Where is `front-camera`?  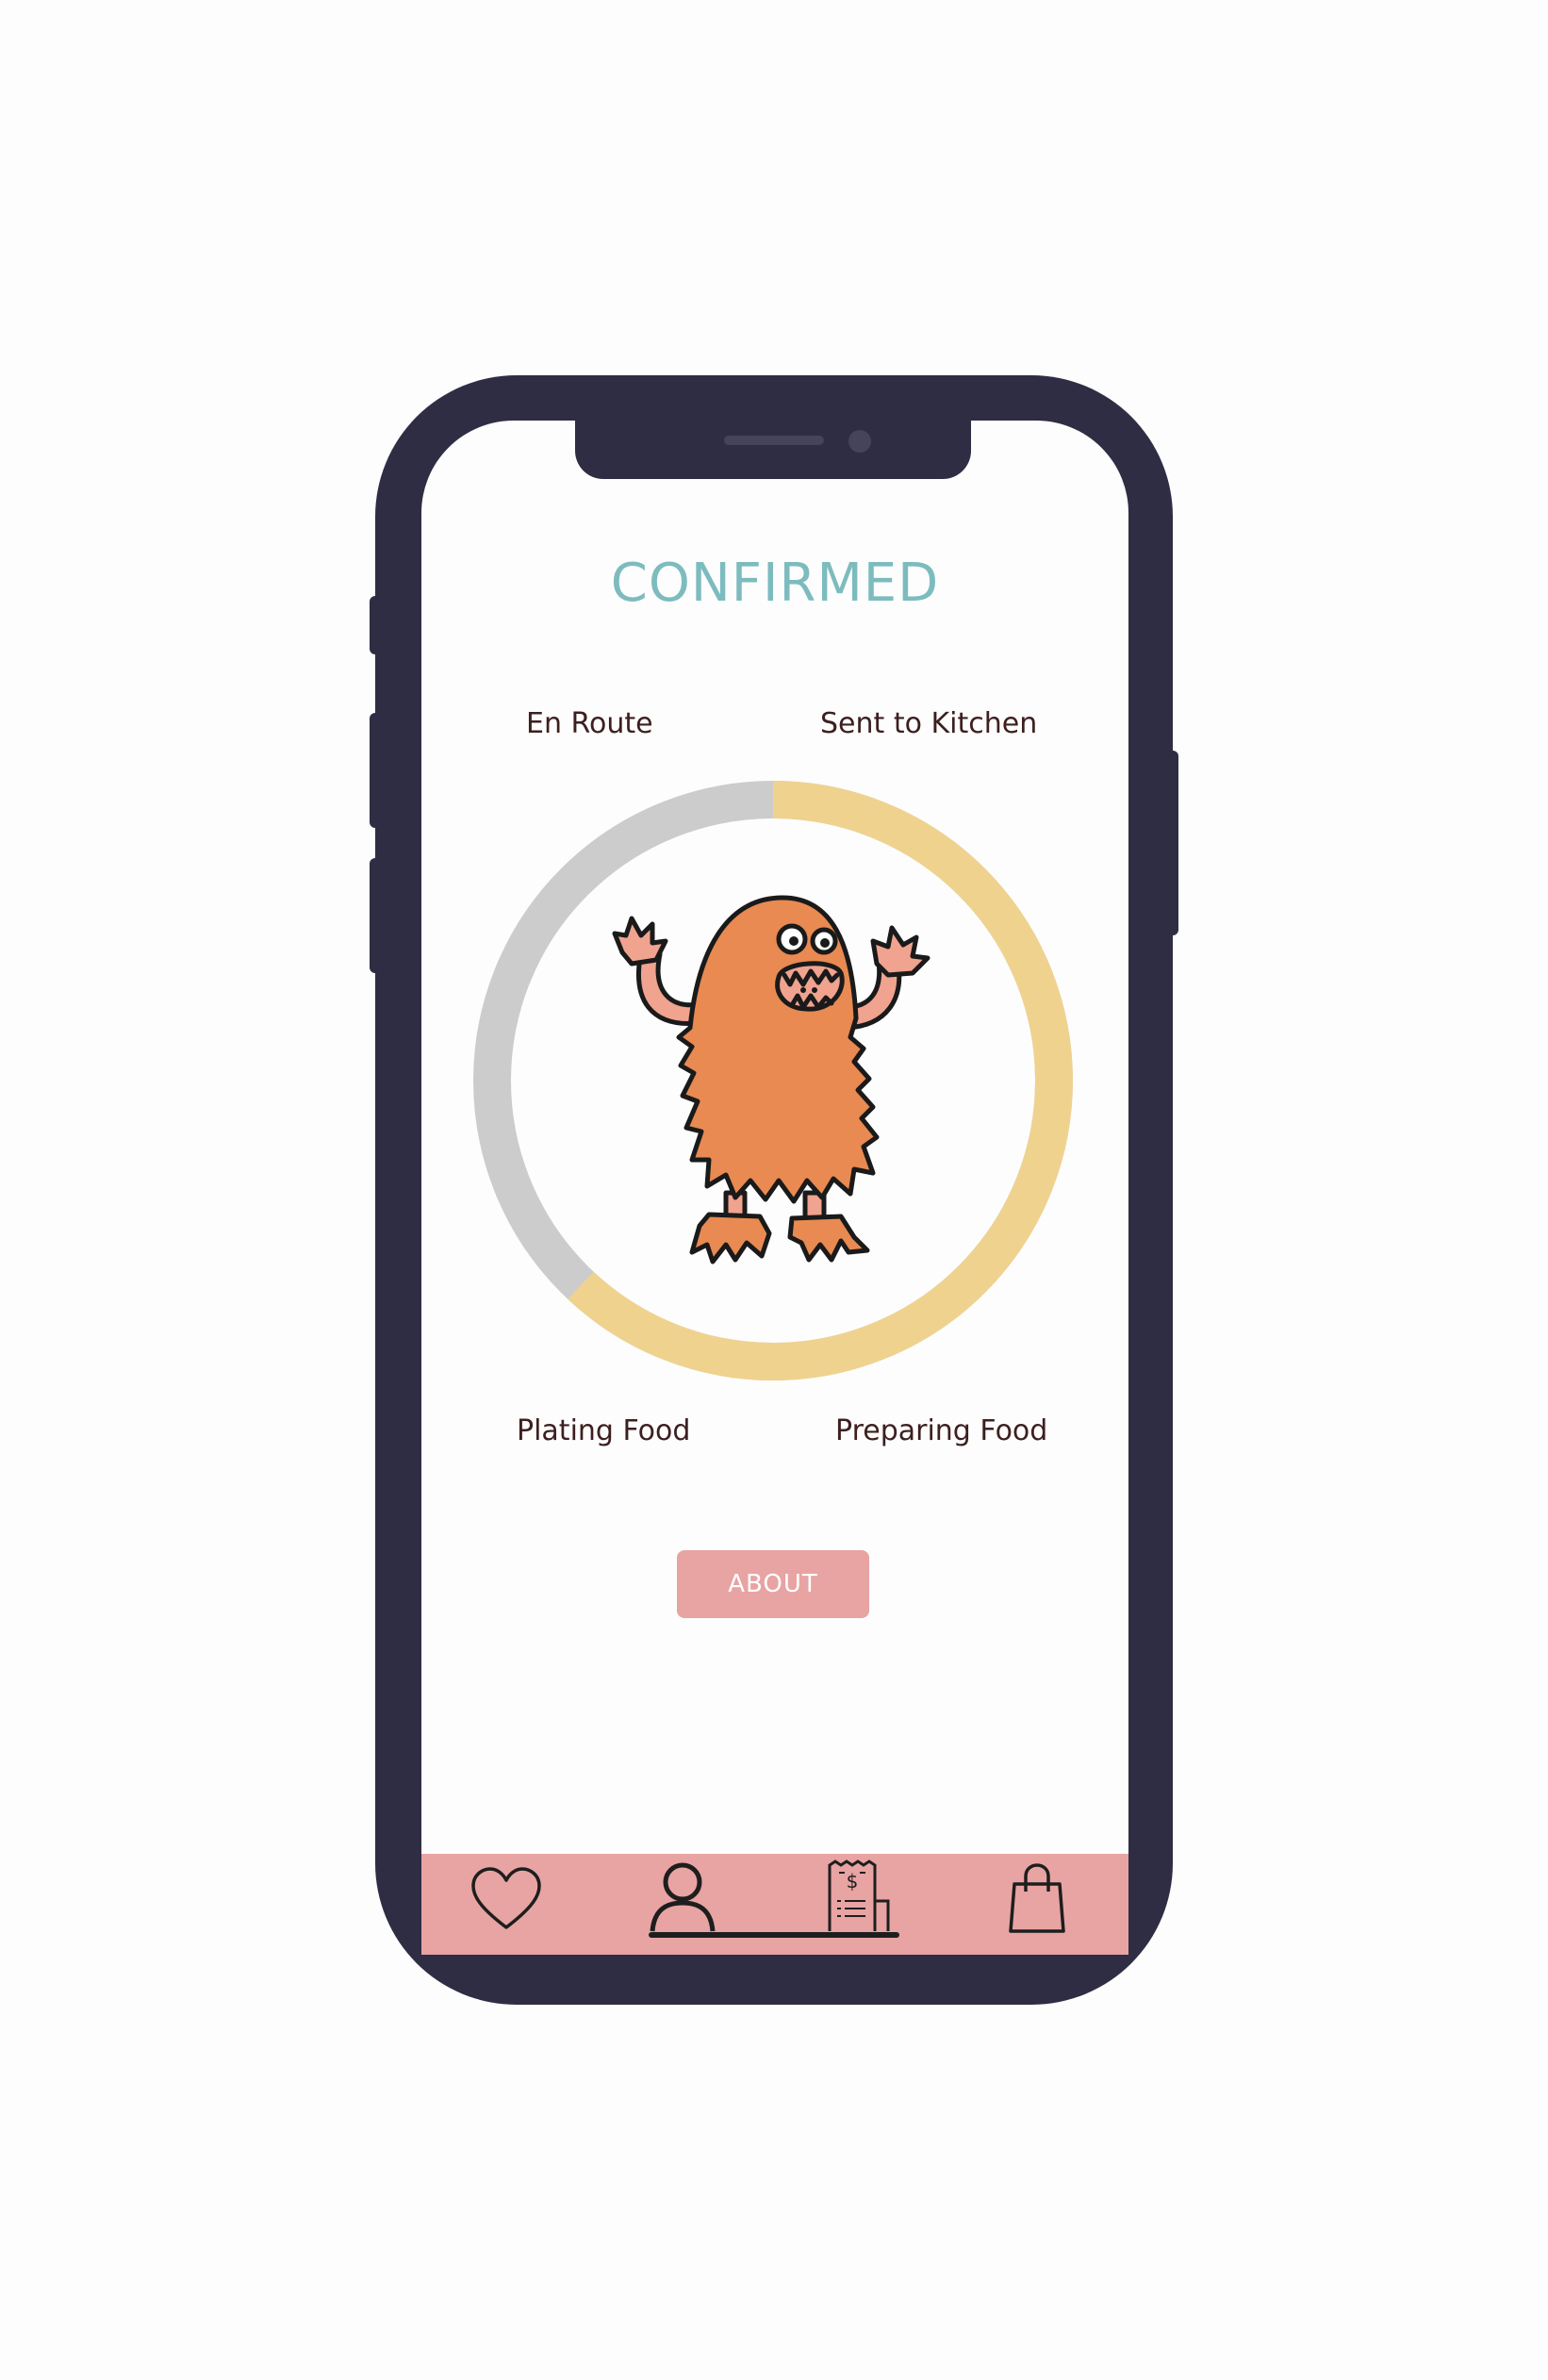 front-camera is located at coordinates (859, 441).